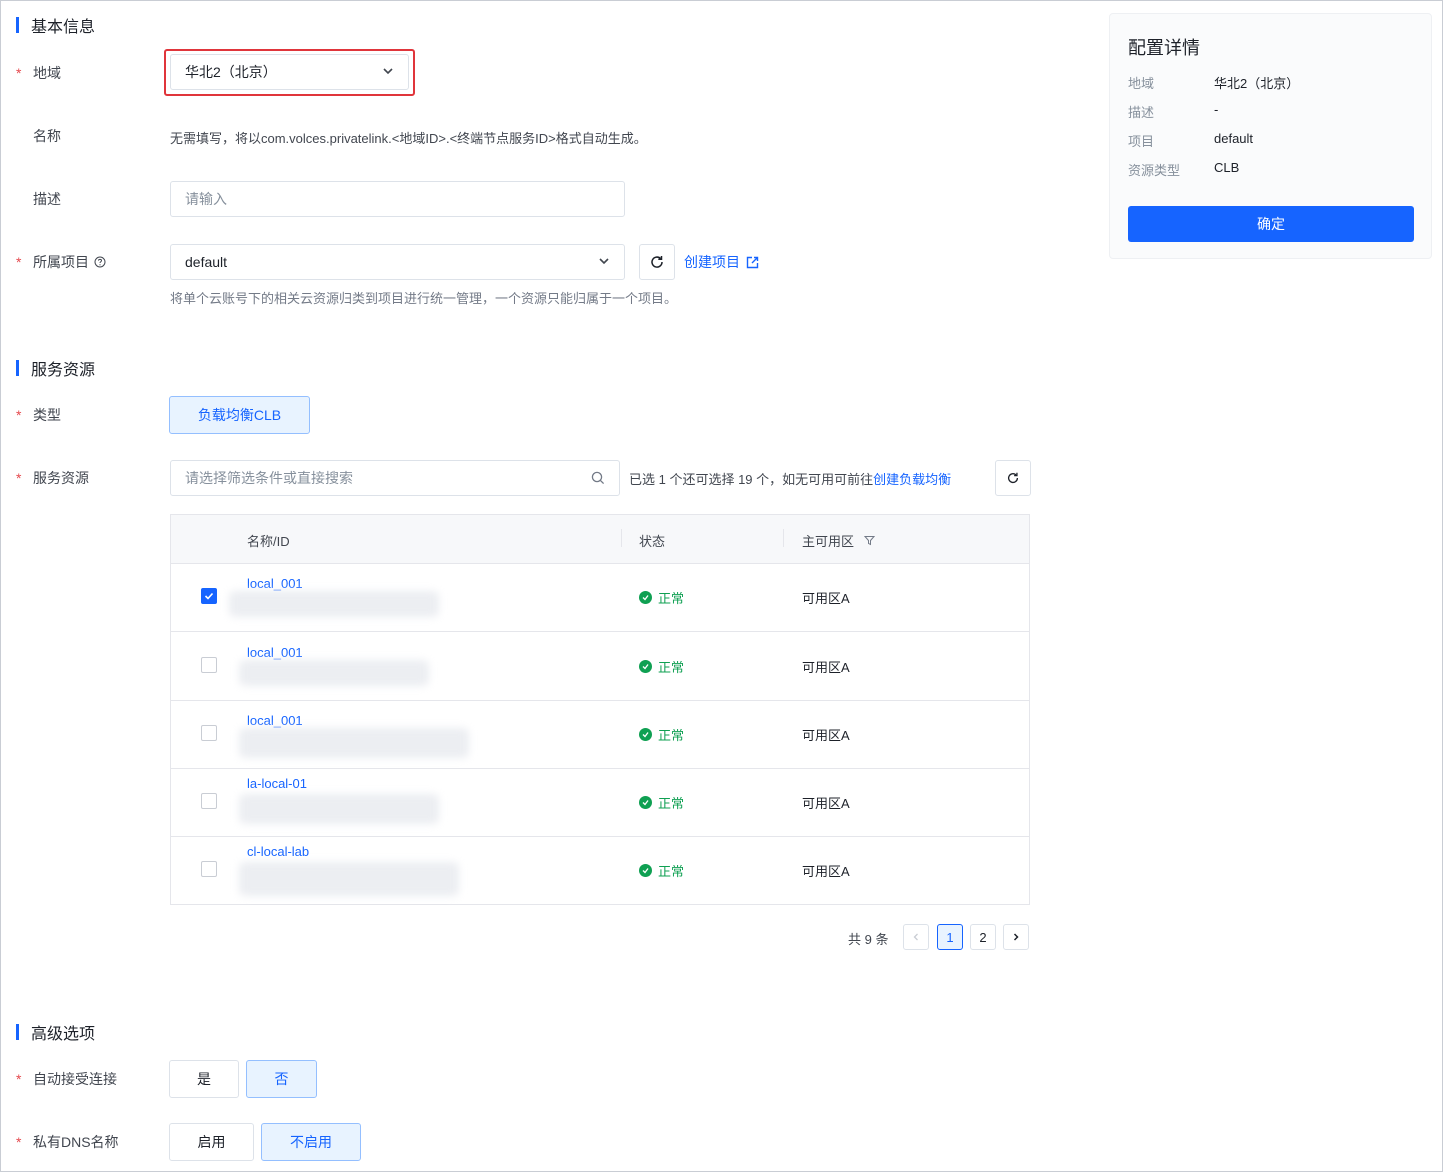  What do you see at coordinates (47, 73) in the screenshot?
I see `region-label-text: 地域` at bounding box center [47, 73].